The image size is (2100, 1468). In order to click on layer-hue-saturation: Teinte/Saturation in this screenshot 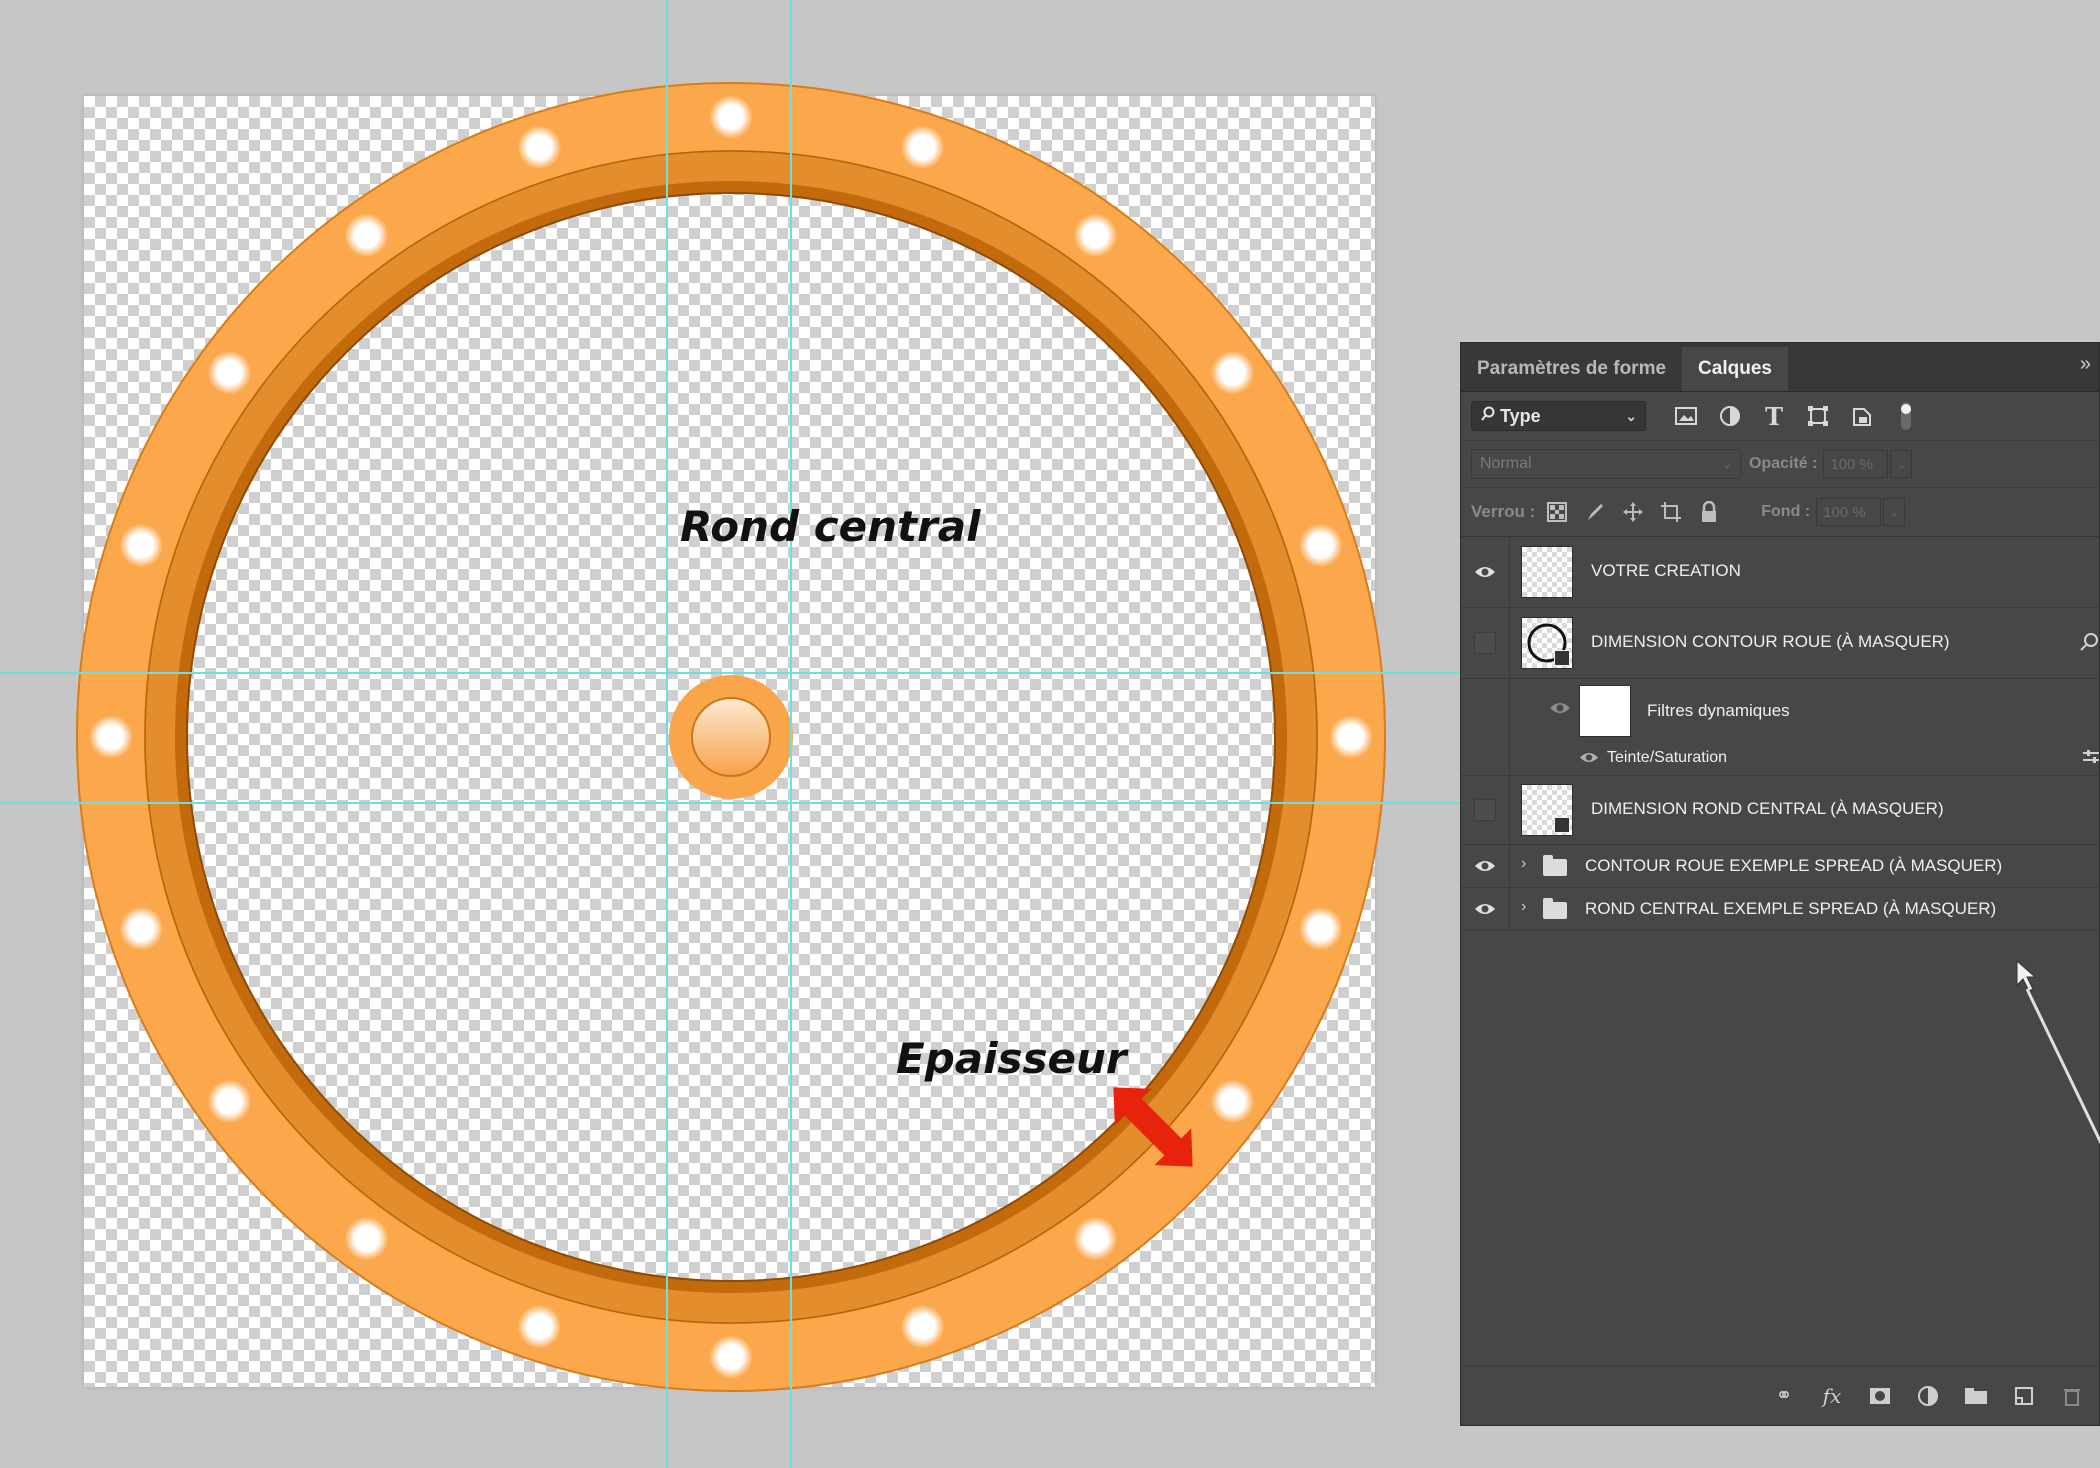, I will do `click(1780, 758)`.